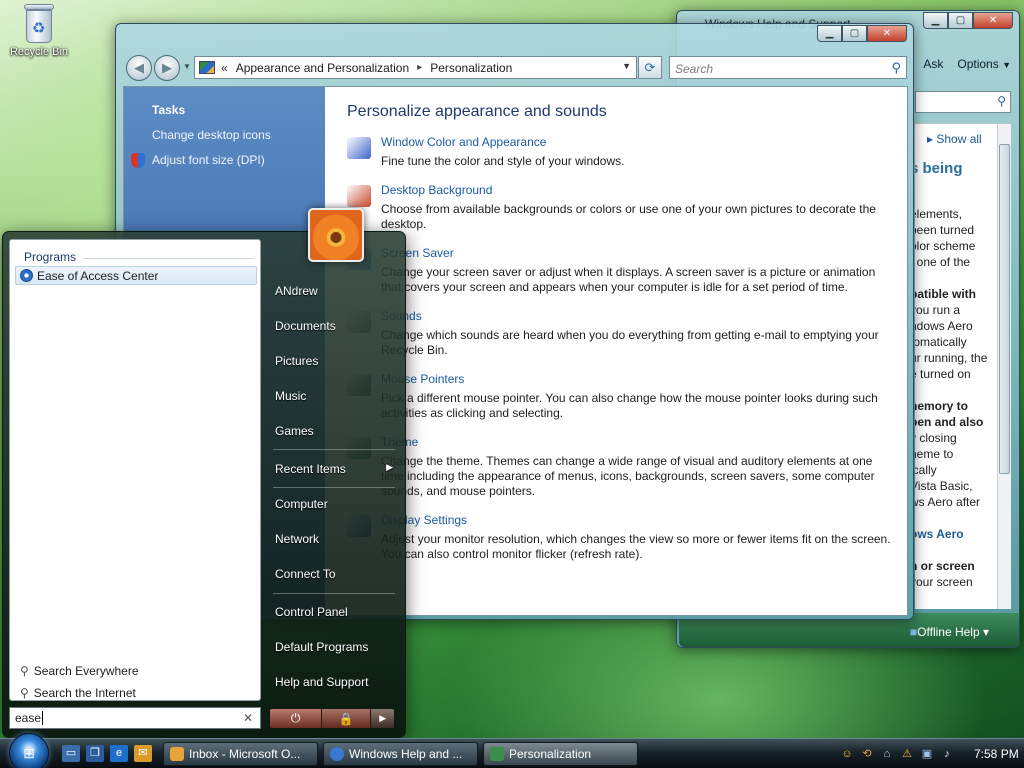 The height and width of the screenshot is (768, 1024). Describe the element at coordinates (382, 718) in the screenshot. I see `power-options-arrow-icon: ▶` at that location.